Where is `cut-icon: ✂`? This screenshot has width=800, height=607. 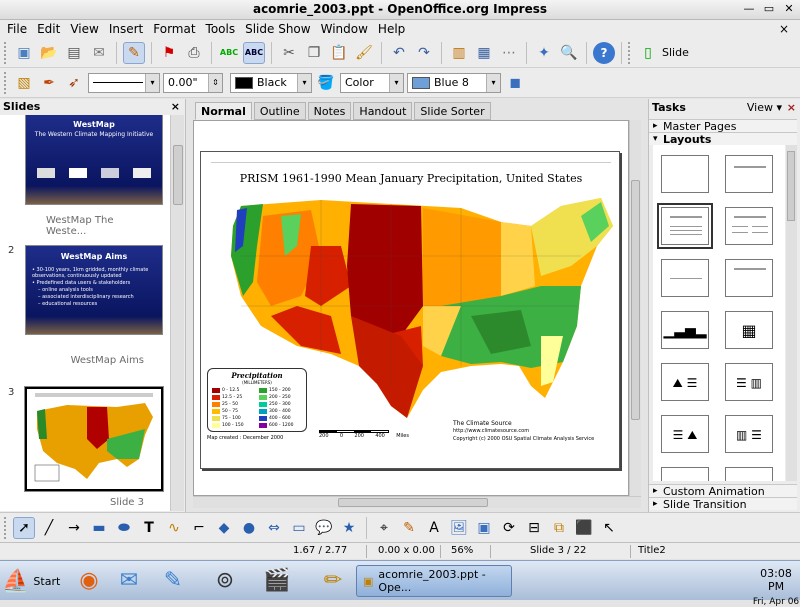 cut-icon: ✂ is located at coordinates (289, 53).